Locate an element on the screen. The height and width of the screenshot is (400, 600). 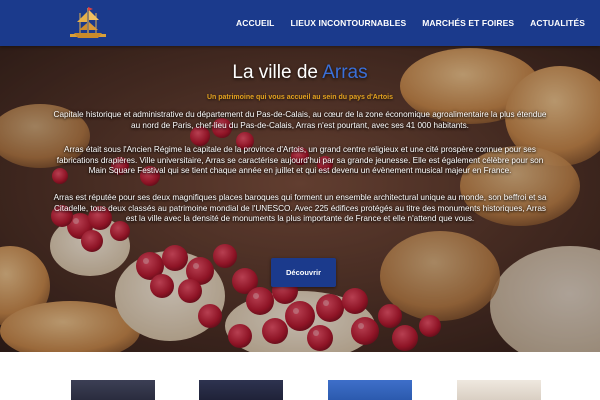
title-city-name: Arras is located at coordinates (345, 72).